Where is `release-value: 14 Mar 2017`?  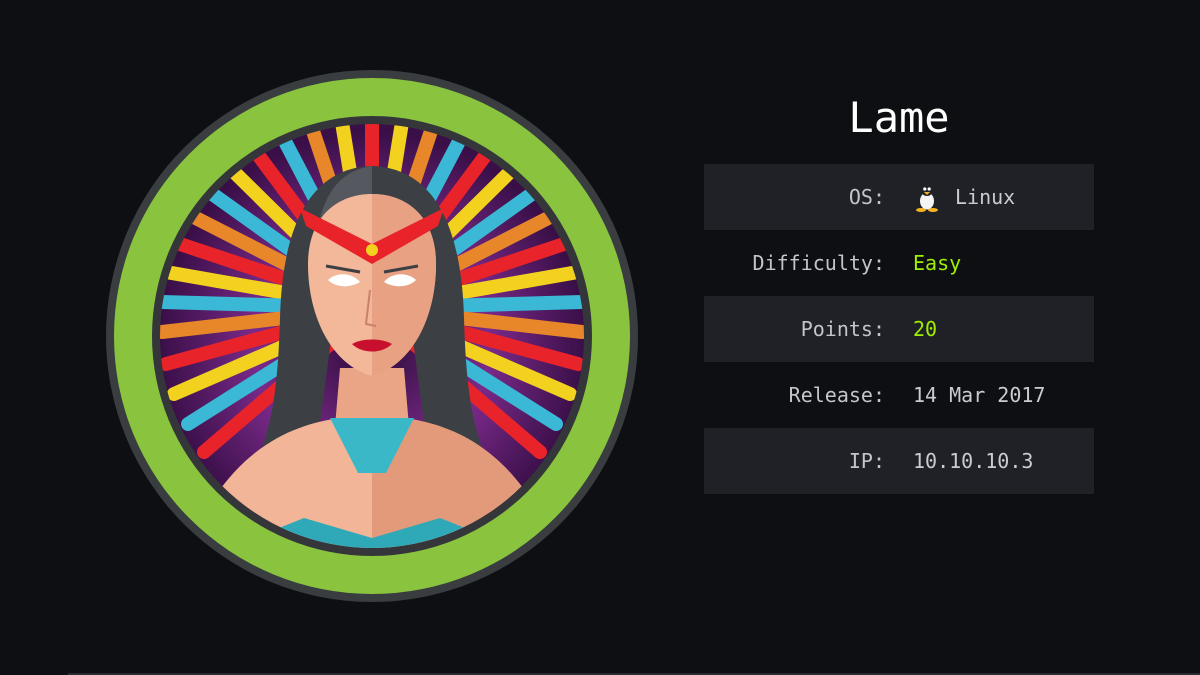
release-value: 14 Mar 2017 is located at coordinates (979, 395).